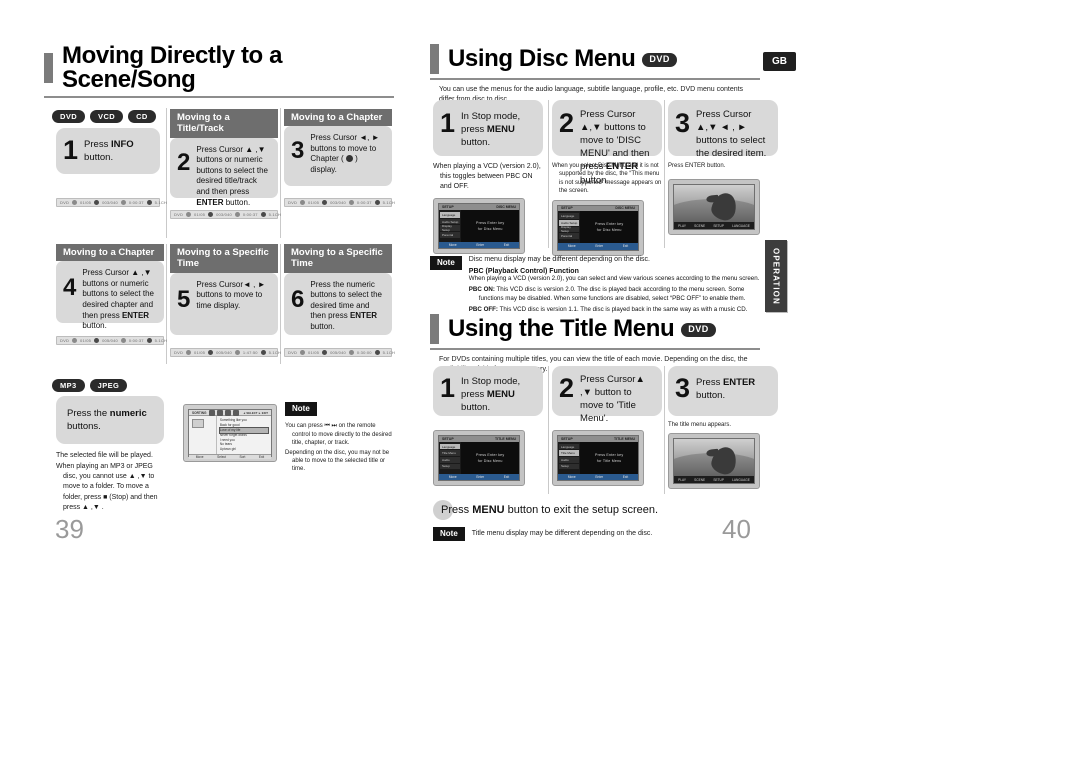 The height and width of the screenshot is (763, 1080). Describe the element at coordinates (726, 389) in the screenshot. I see `tm-step-3-text: Press ENTER button.` at that location.